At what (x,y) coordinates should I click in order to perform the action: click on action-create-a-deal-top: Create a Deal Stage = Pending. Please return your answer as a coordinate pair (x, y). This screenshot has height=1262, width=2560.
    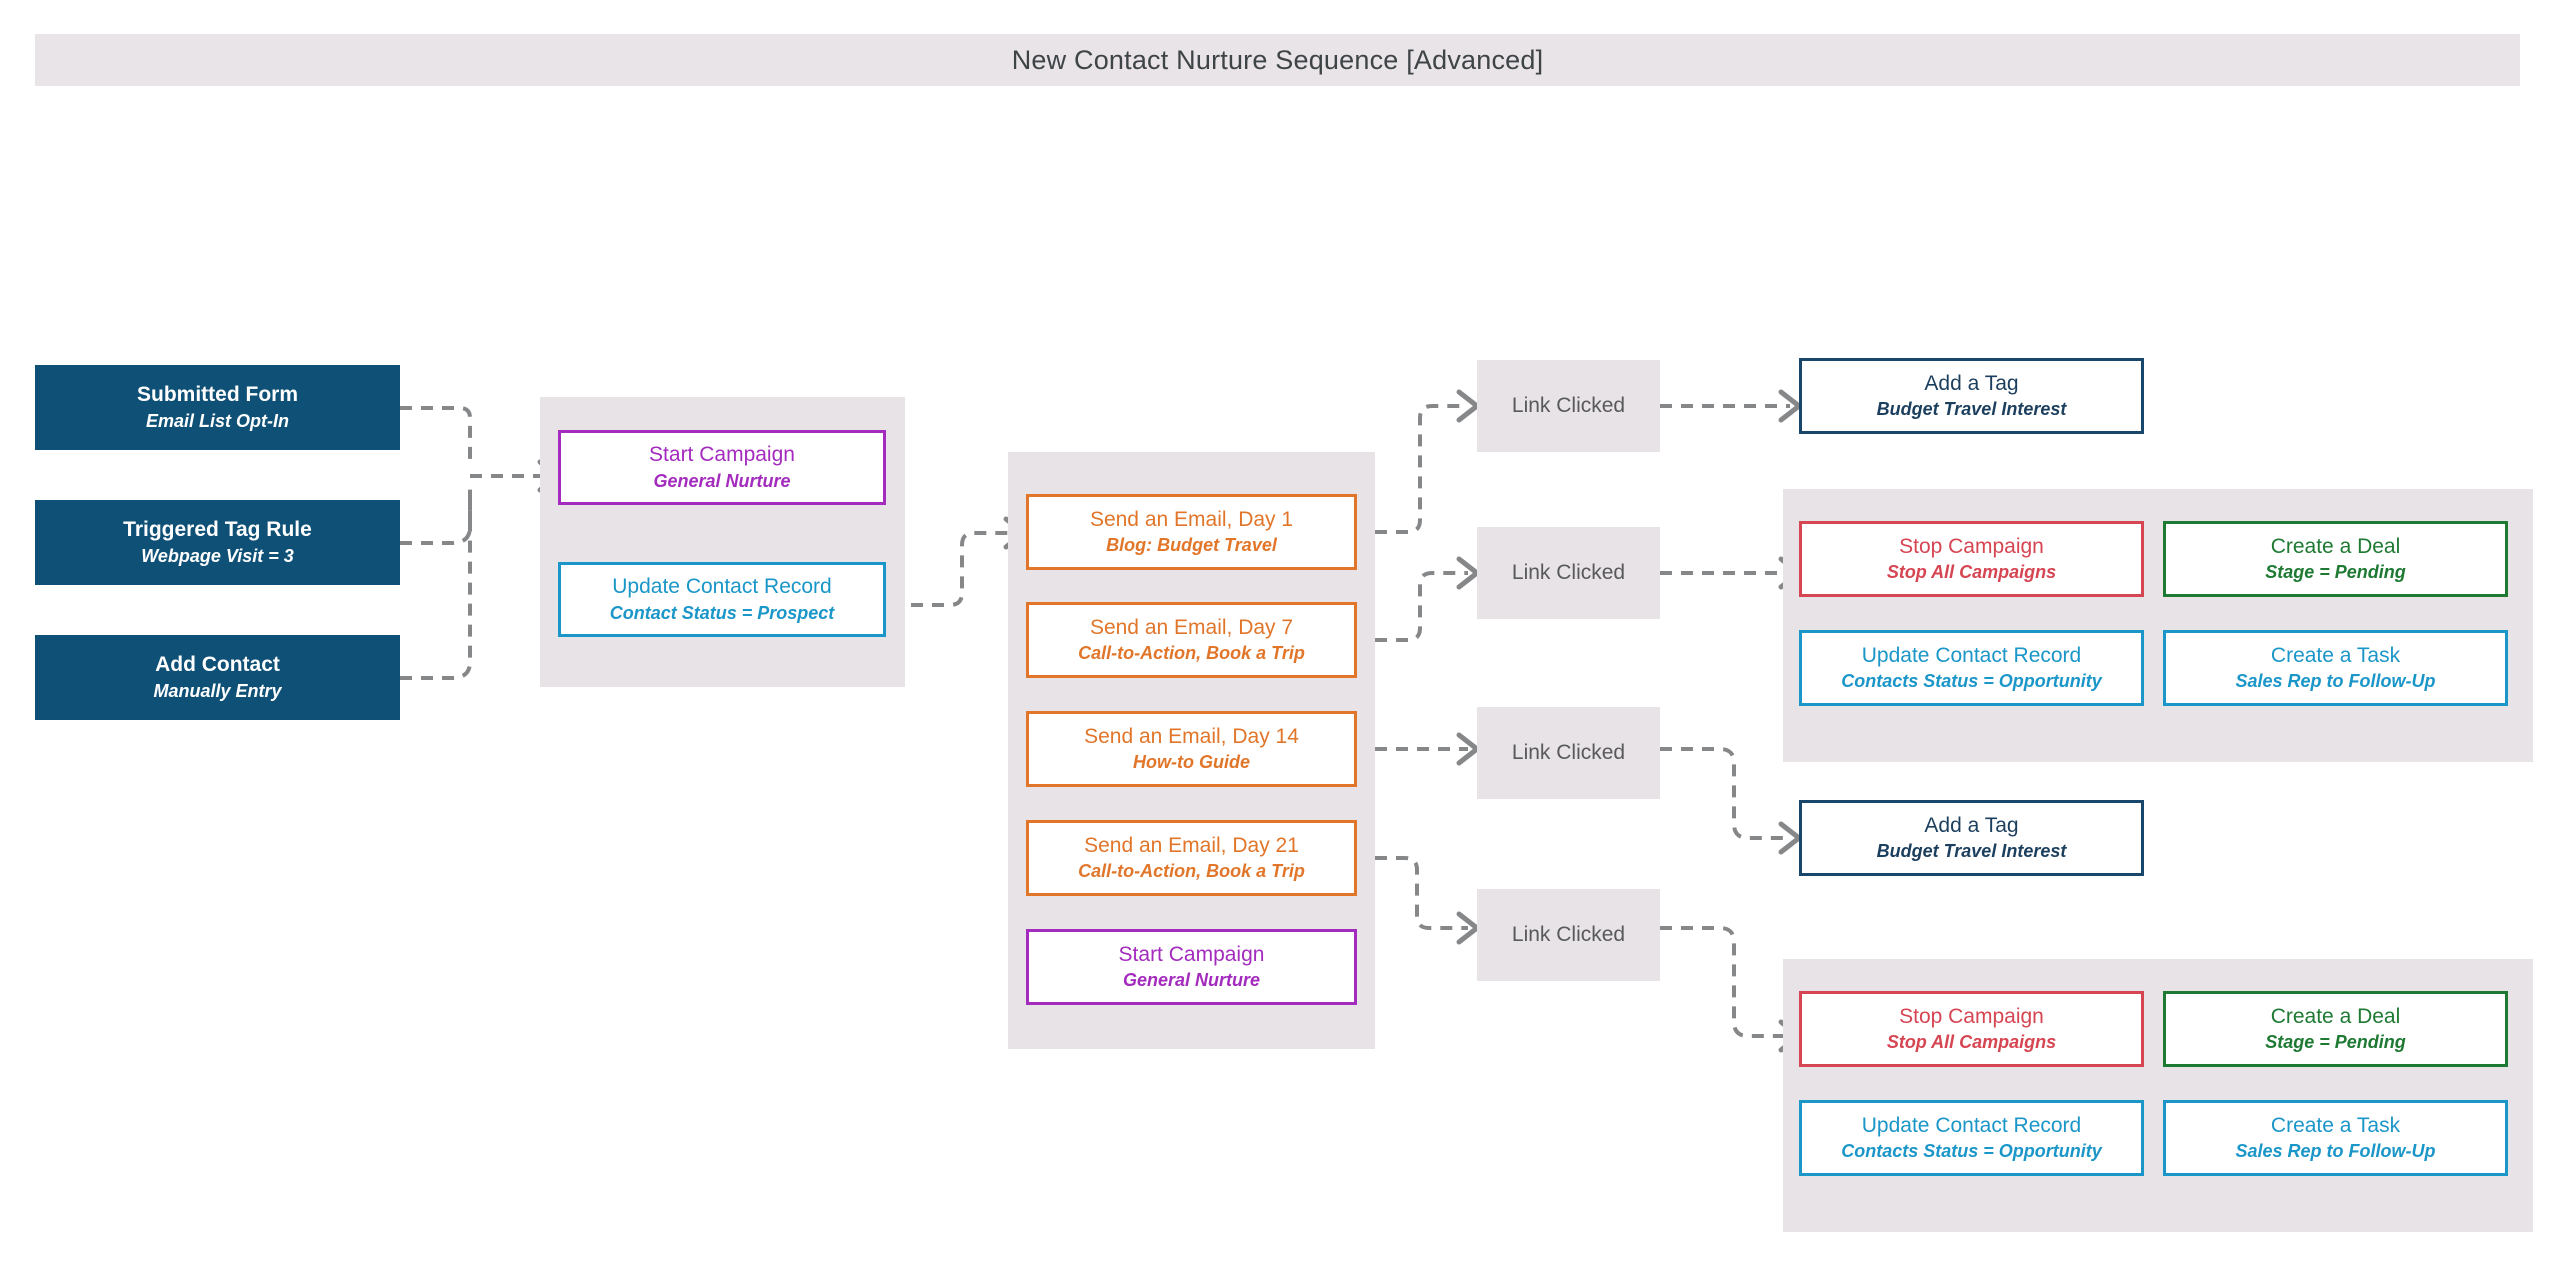
    Looking at the image, I should click on (2335, 559).